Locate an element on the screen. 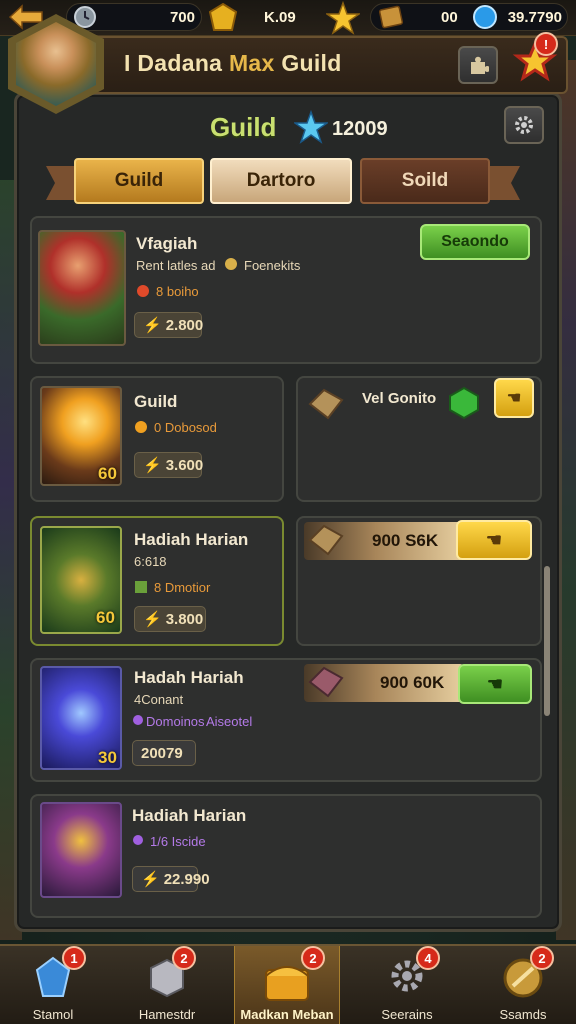 The width and height of the screenshot is (576, 1024). price-value: 22.990 is located at coordinates (186, 879).